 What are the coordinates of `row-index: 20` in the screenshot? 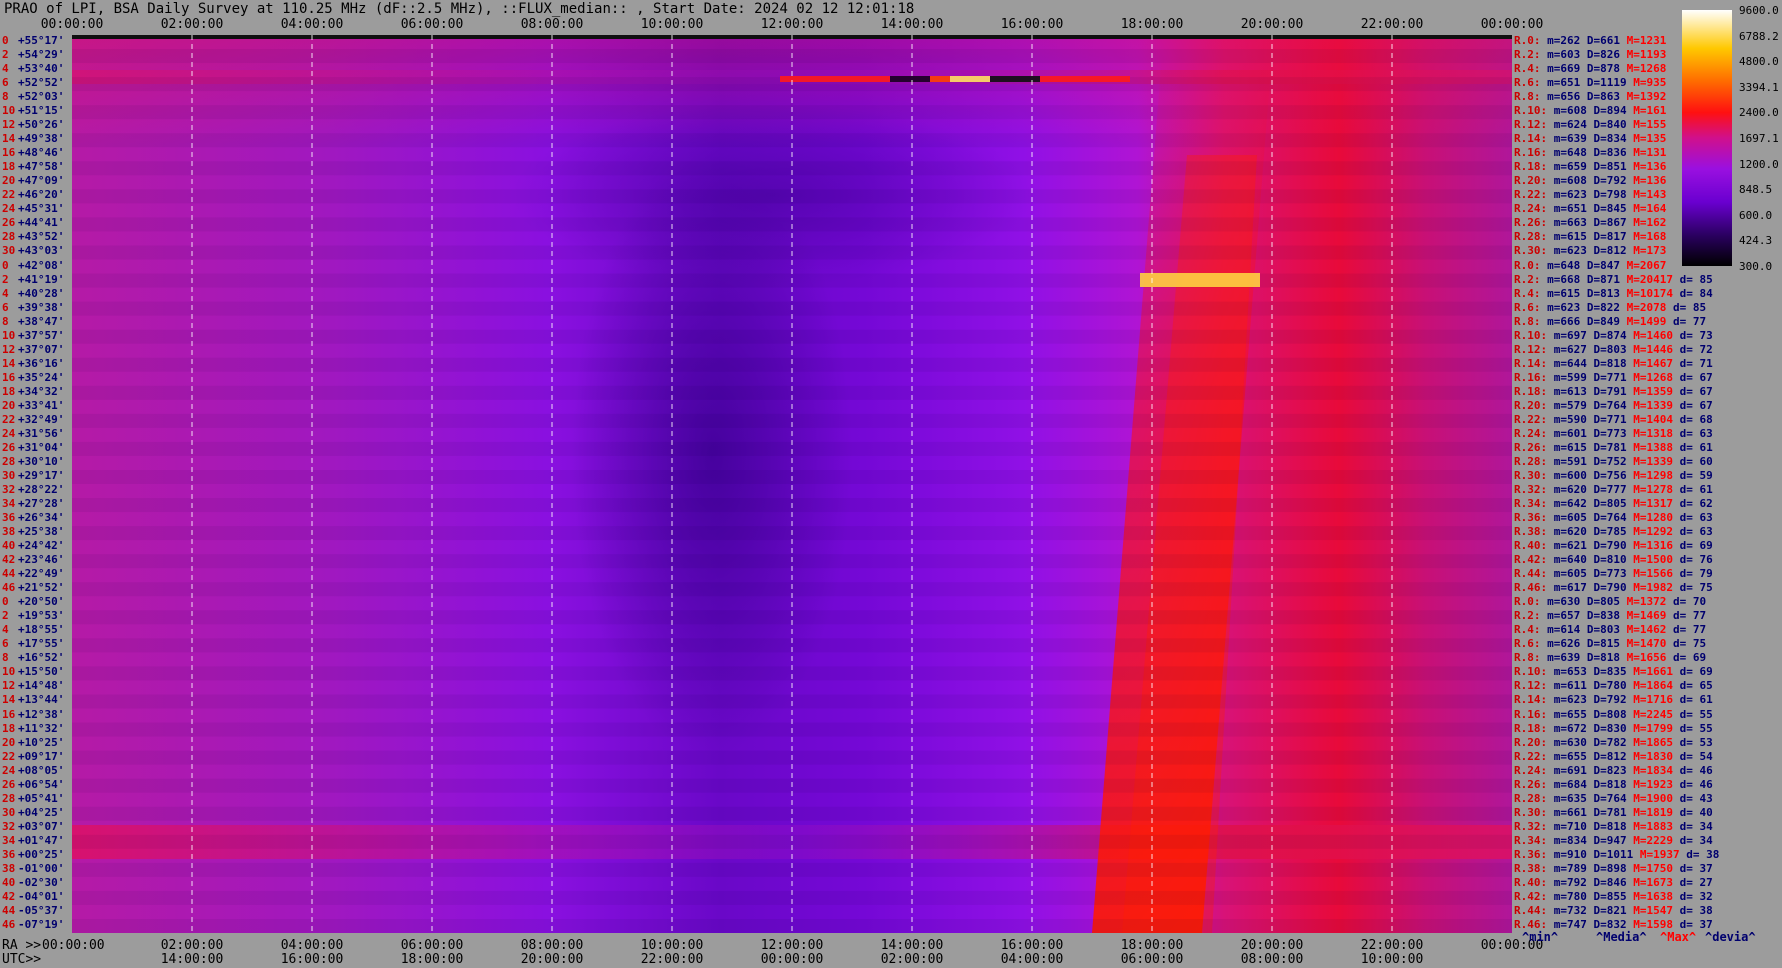 It's located at (9, 405).